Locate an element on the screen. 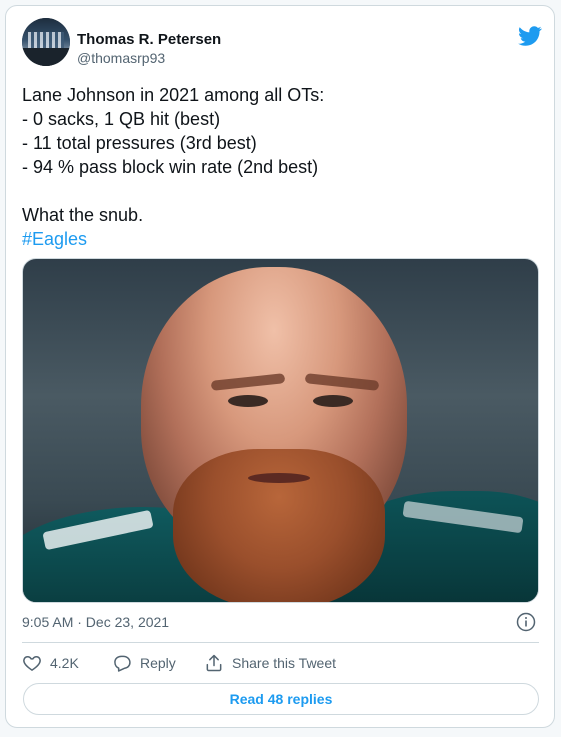  share-button: Share this Tweet is located at coordinates (270, 663).